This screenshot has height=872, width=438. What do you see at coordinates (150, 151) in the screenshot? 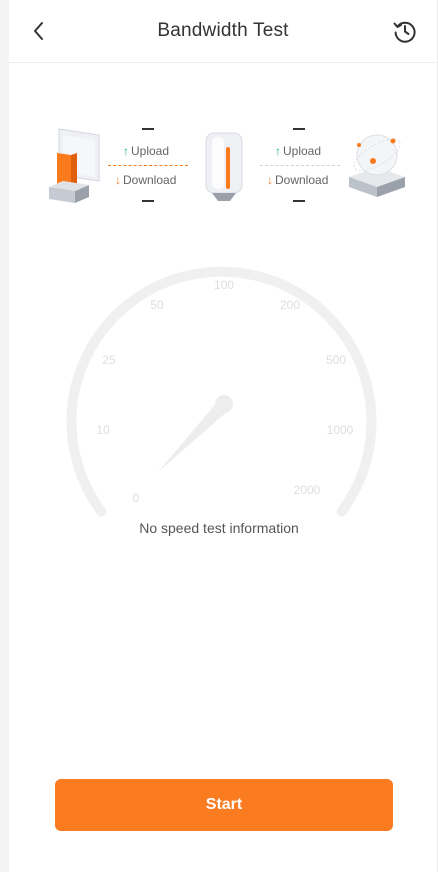
I see `left-upload-label: Upload` at bounding box center [150, 151].